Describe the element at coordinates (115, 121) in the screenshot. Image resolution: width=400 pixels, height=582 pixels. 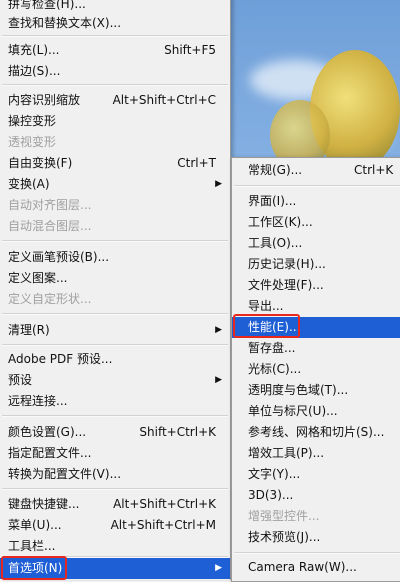
I see `menu-item-puppet-warp: 操控变形` at that location.